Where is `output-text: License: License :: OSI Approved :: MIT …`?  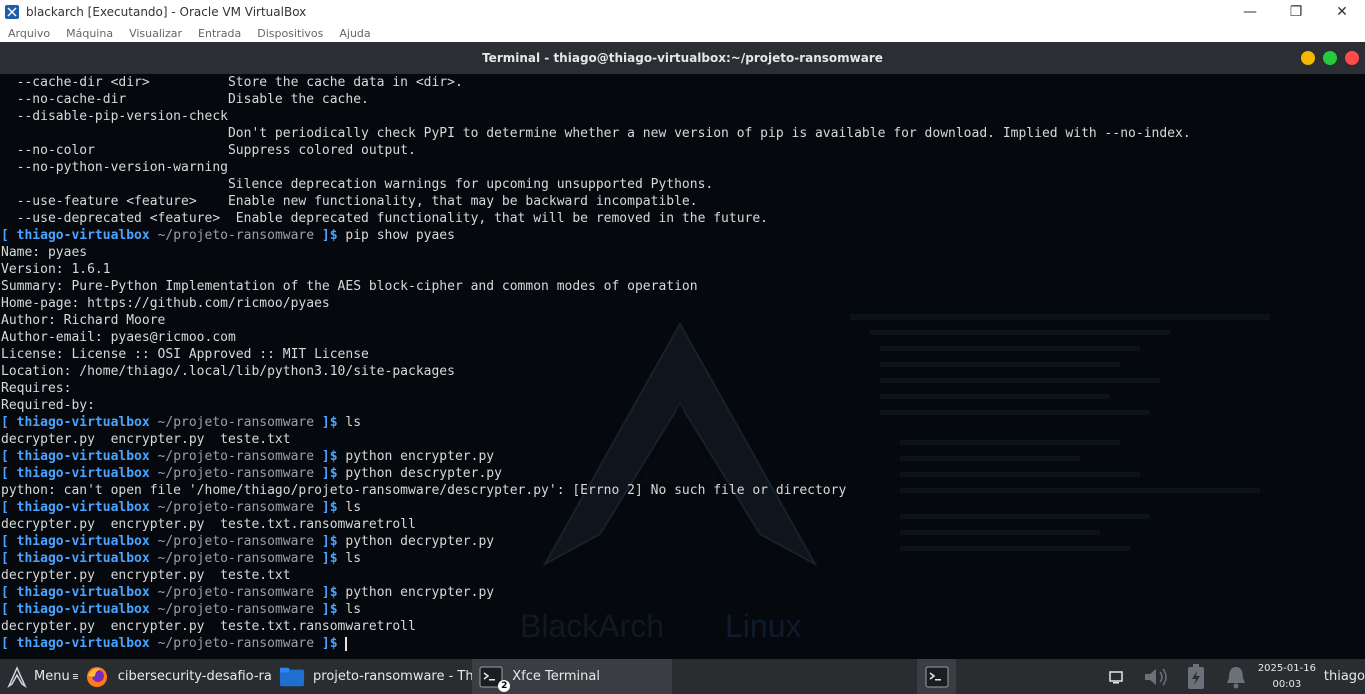
output-text: License: License :: OSI Approved :: MIT … is located at coordinates (185, 354).